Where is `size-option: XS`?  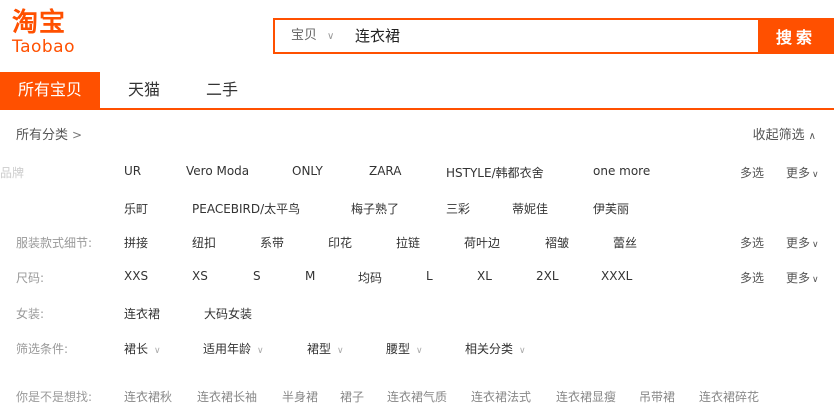
size-option: XS is located at coordinates (200, 276).